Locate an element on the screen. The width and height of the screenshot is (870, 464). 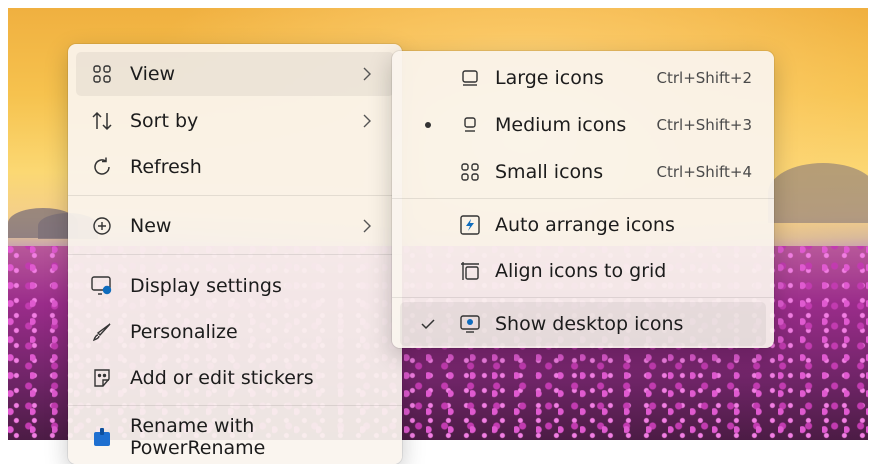
submenu-item-label: Show desktop icons is located at coordinates (589, 324).